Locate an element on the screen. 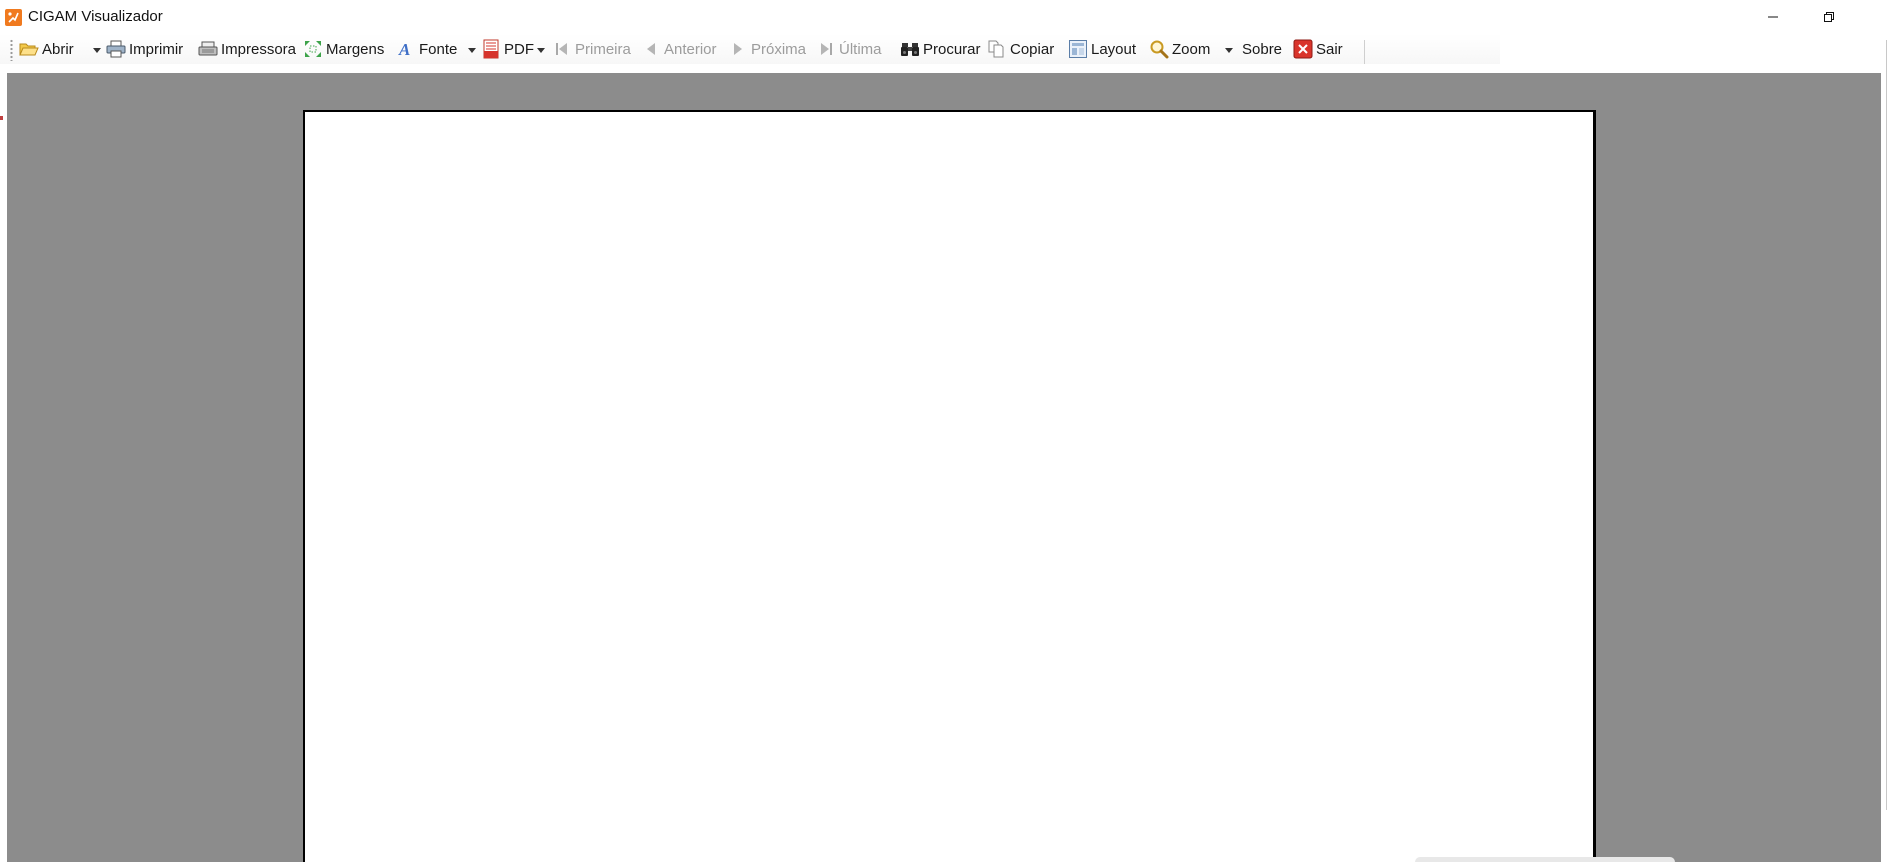  printer-setup-icon is located at coordinates (208, 49).